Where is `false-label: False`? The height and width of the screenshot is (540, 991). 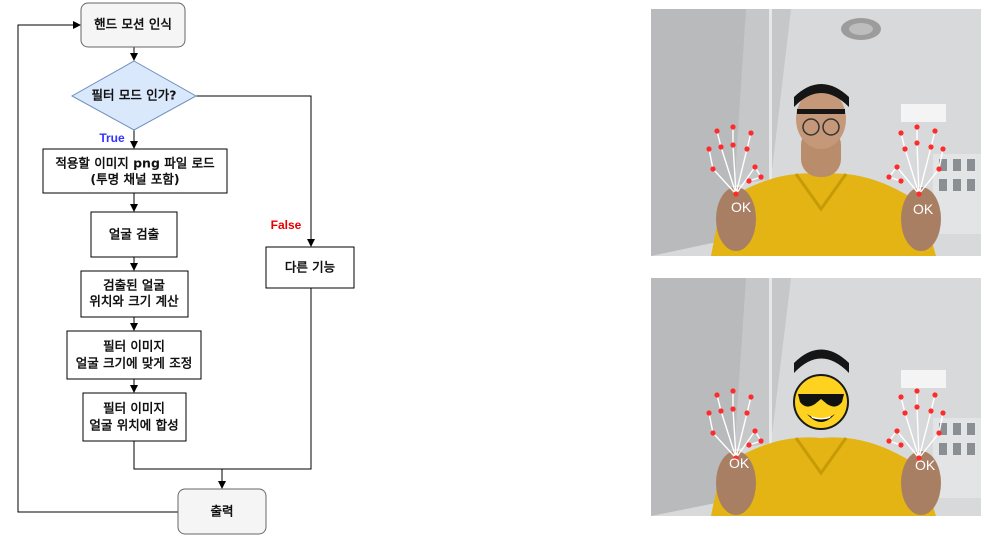 false-label: False is located at coordinates (286, 225).